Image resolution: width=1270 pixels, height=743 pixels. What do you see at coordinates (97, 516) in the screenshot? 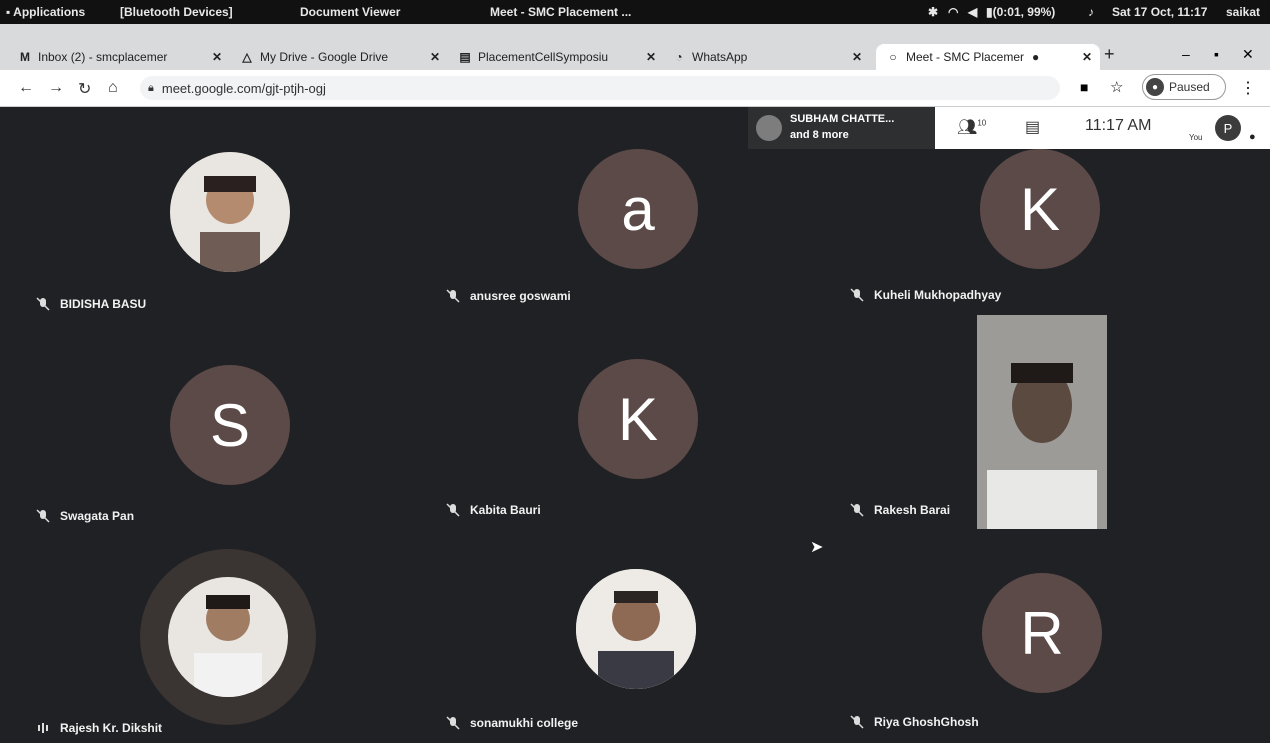
I see `participant-name: Swagata Pan` at bounding box center [97, 516].